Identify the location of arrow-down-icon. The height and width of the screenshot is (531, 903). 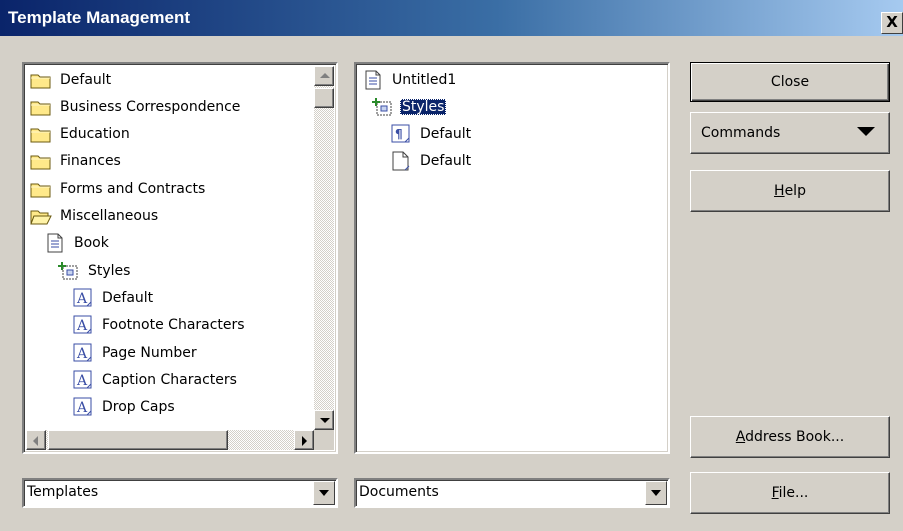
(325, 420).